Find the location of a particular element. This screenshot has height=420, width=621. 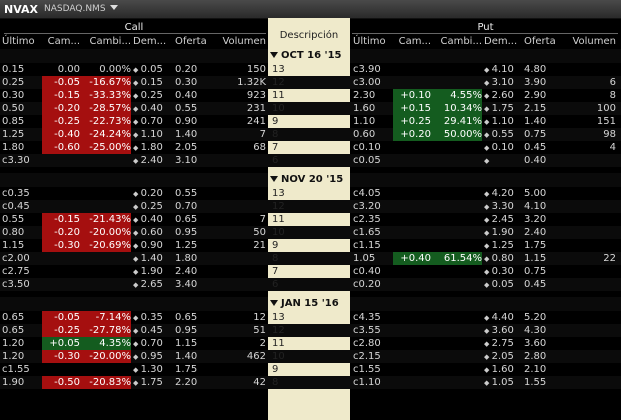

put-col-header: Oferta is located at coordinates (541, 42).